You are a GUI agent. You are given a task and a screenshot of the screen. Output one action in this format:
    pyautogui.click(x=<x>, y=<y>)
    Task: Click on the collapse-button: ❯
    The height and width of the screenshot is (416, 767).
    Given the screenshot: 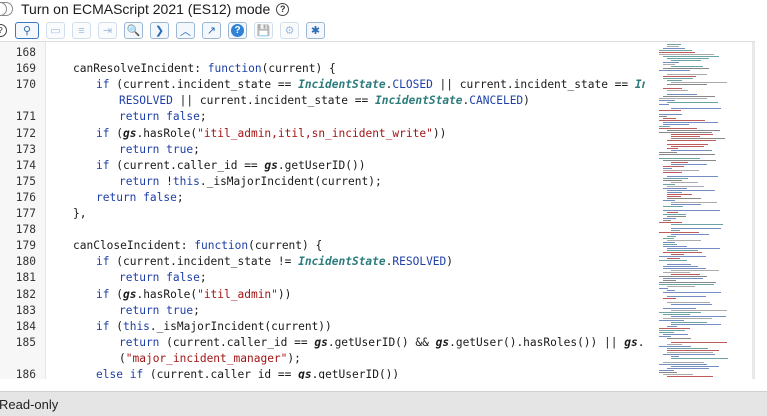 What is the action you would take?
    pyautogui.click(x=159, y=30)
    